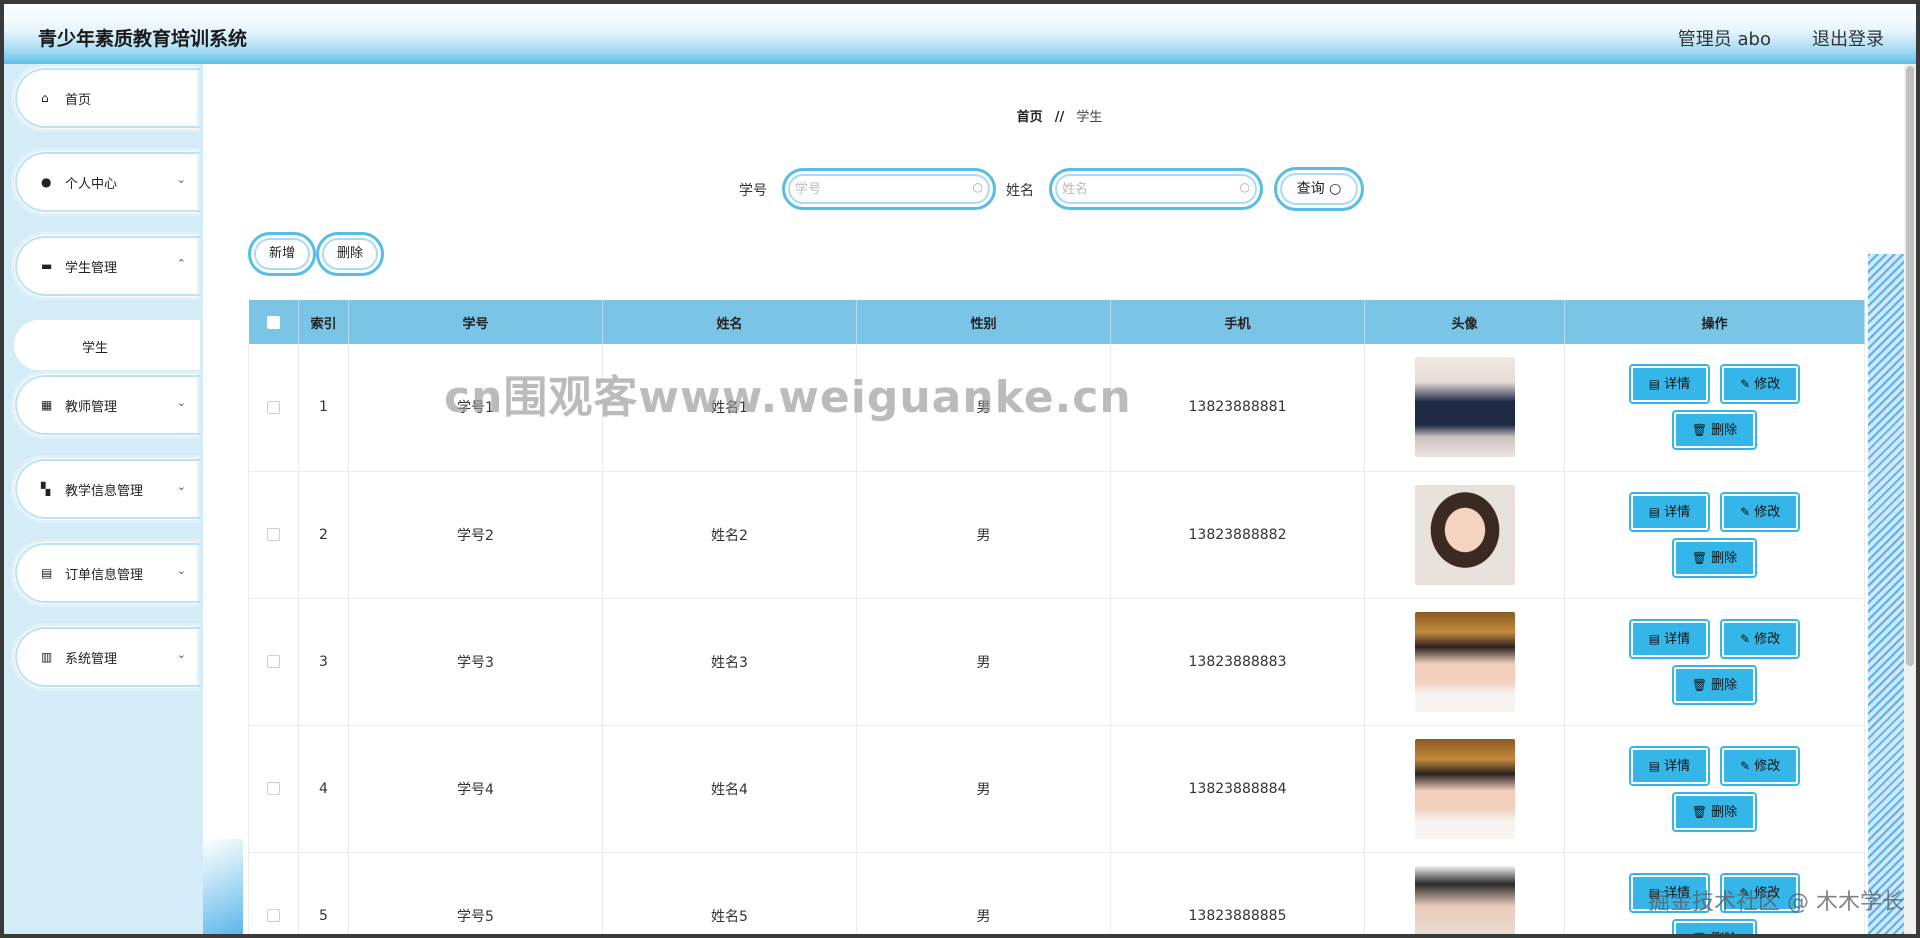 The image size is (1920, 938). What do you see at coordinates (875, 189) in the screenshot?
I see `student-id-input` at bounding box center [875, 189].